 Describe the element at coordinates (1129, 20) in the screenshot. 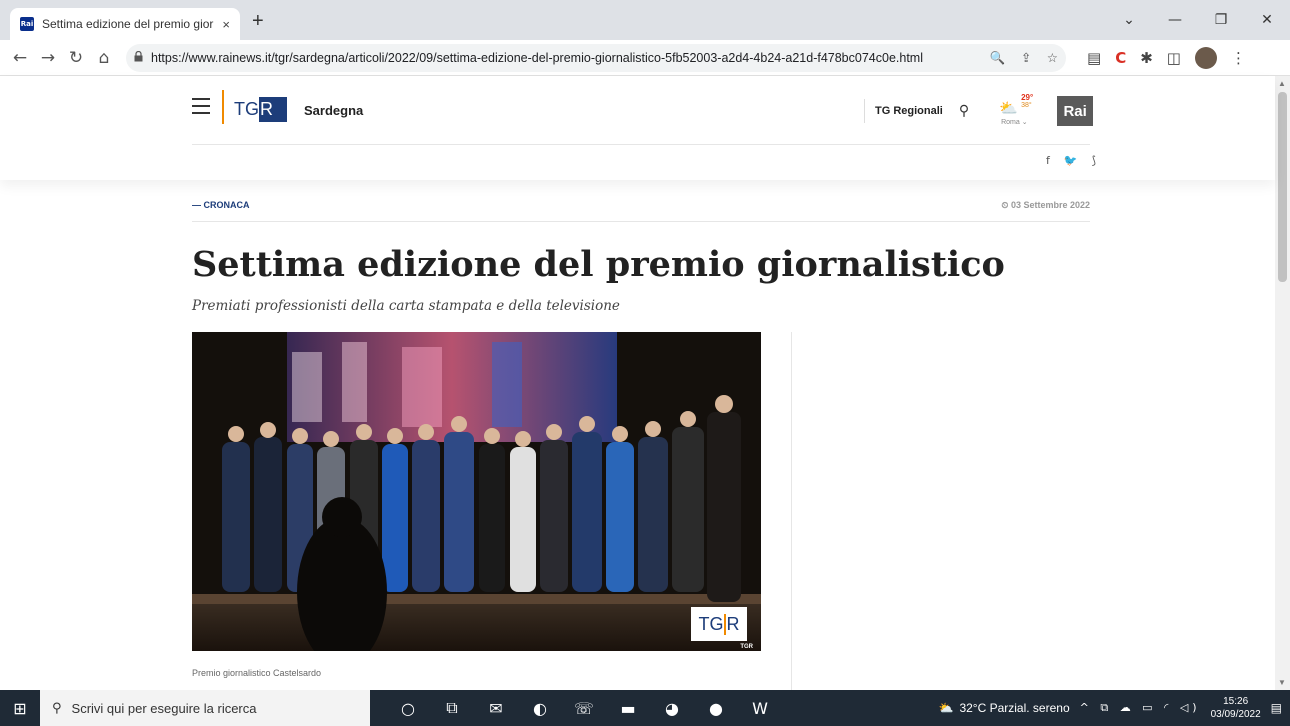

I see `tab-search-icon: ⌄` at that location.